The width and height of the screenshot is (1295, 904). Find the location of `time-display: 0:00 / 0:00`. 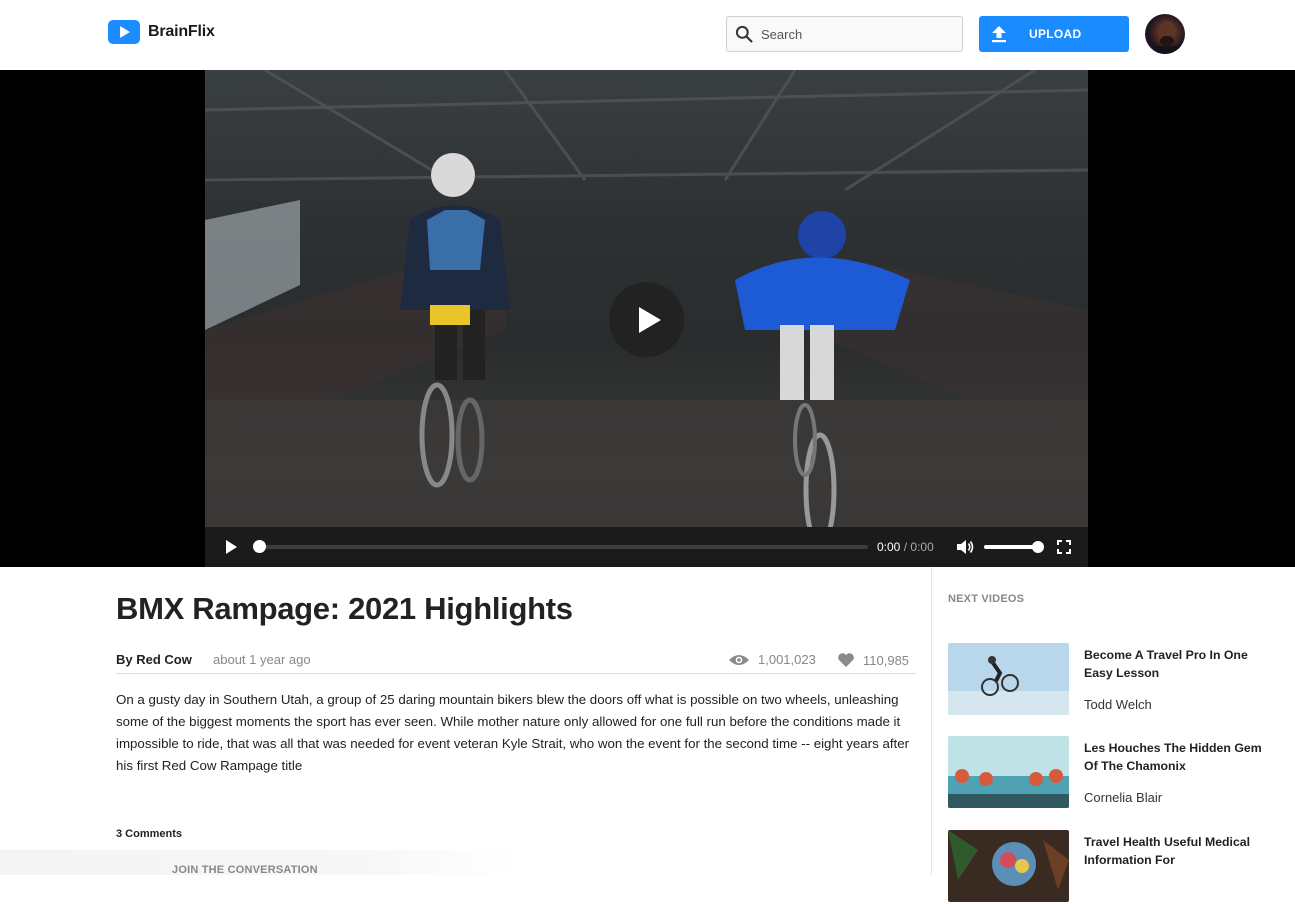

time-display: 0:00 / 0:00 is located at coordinates (905, 547).